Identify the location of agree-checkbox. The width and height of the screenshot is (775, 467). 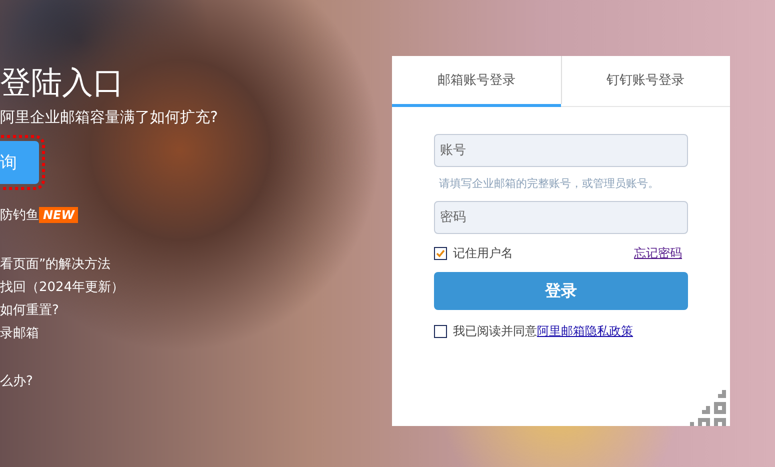
(440, 331).